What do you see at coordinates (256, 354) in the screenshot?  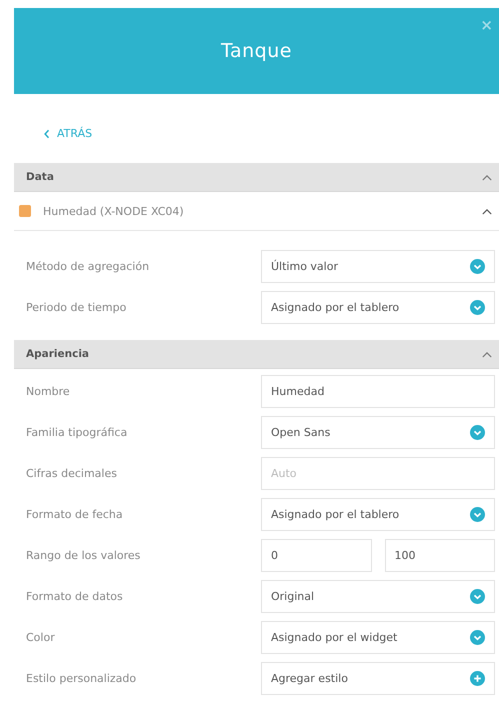 I see `section-header: Apariencia` at bounding box center [256, 354].